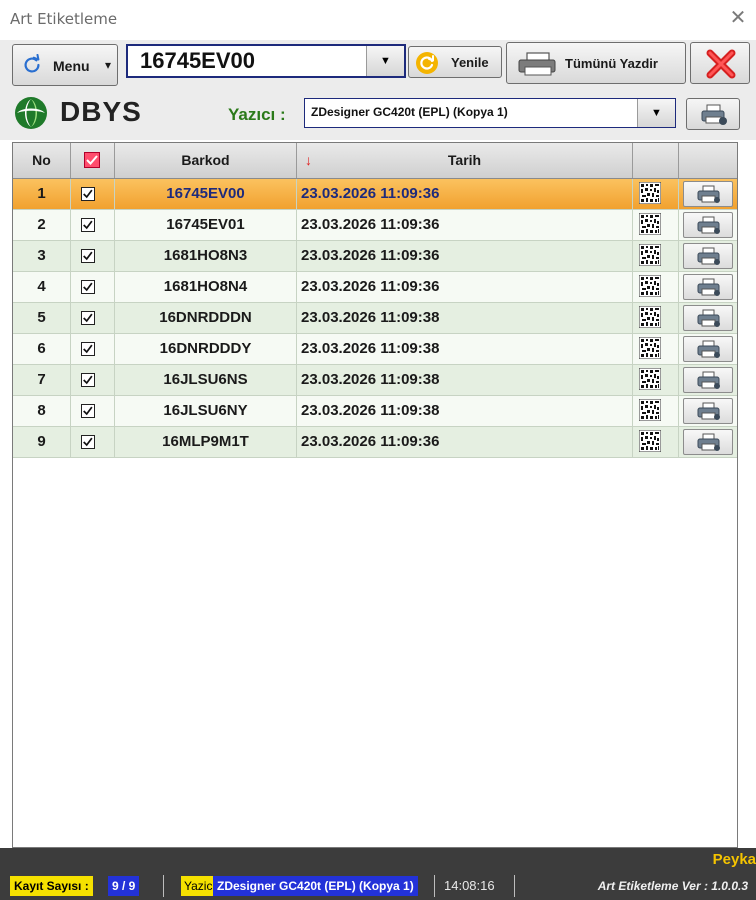 Image resolution: width=756 pixels, height=900 pixels. Describe the element at coordinates (650, 410) in the screenshot. I see `datamatrix-icon` at that location.